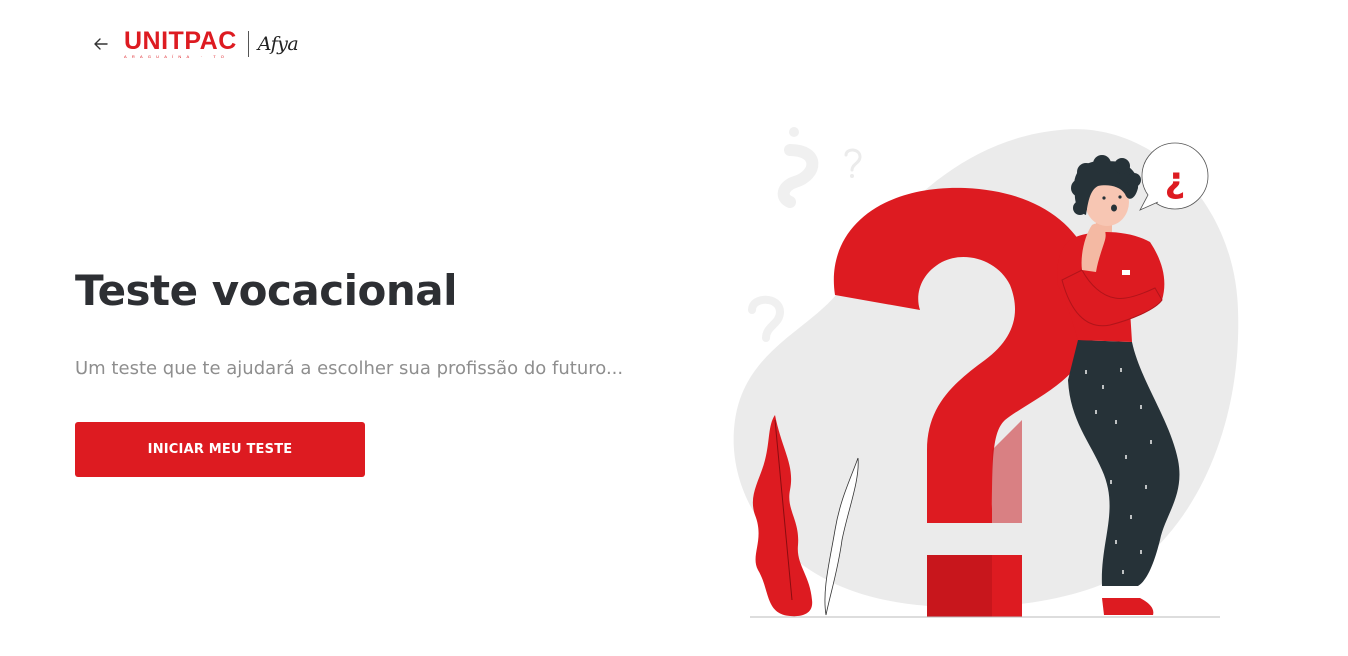  What do you see at coordinates (853, 160) in the screenshot?
I see `faint-question-mark-small` at bounding box center [853, 160].